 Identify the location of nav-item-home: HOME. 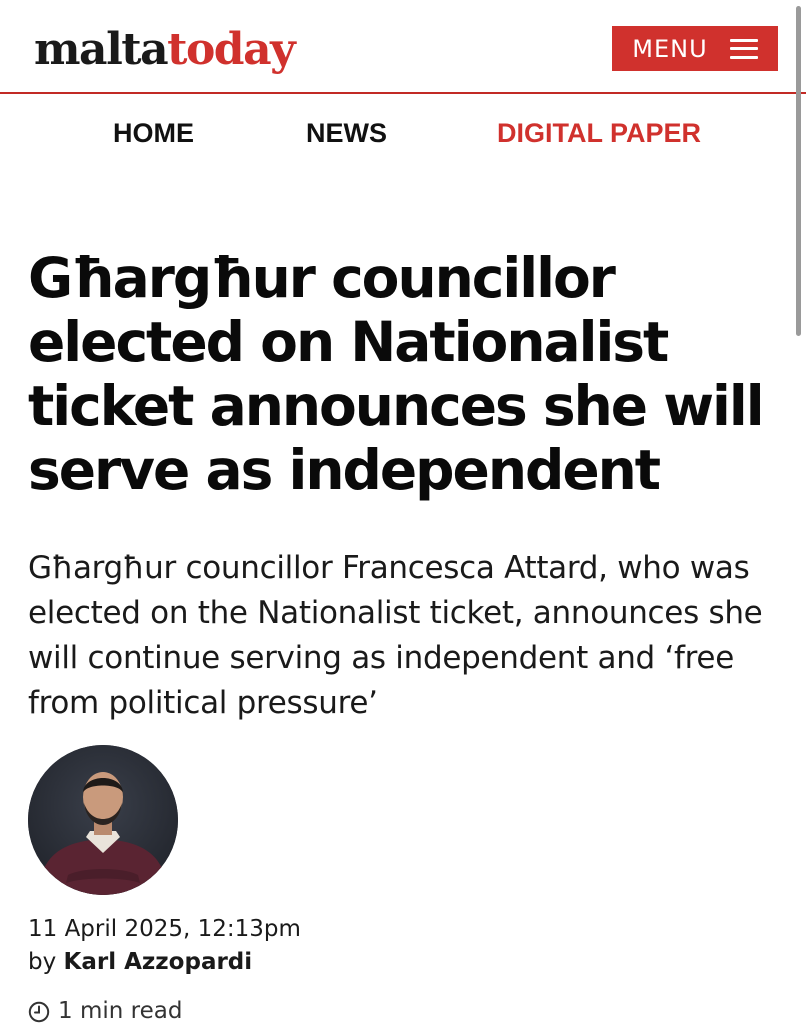
(153, 133).